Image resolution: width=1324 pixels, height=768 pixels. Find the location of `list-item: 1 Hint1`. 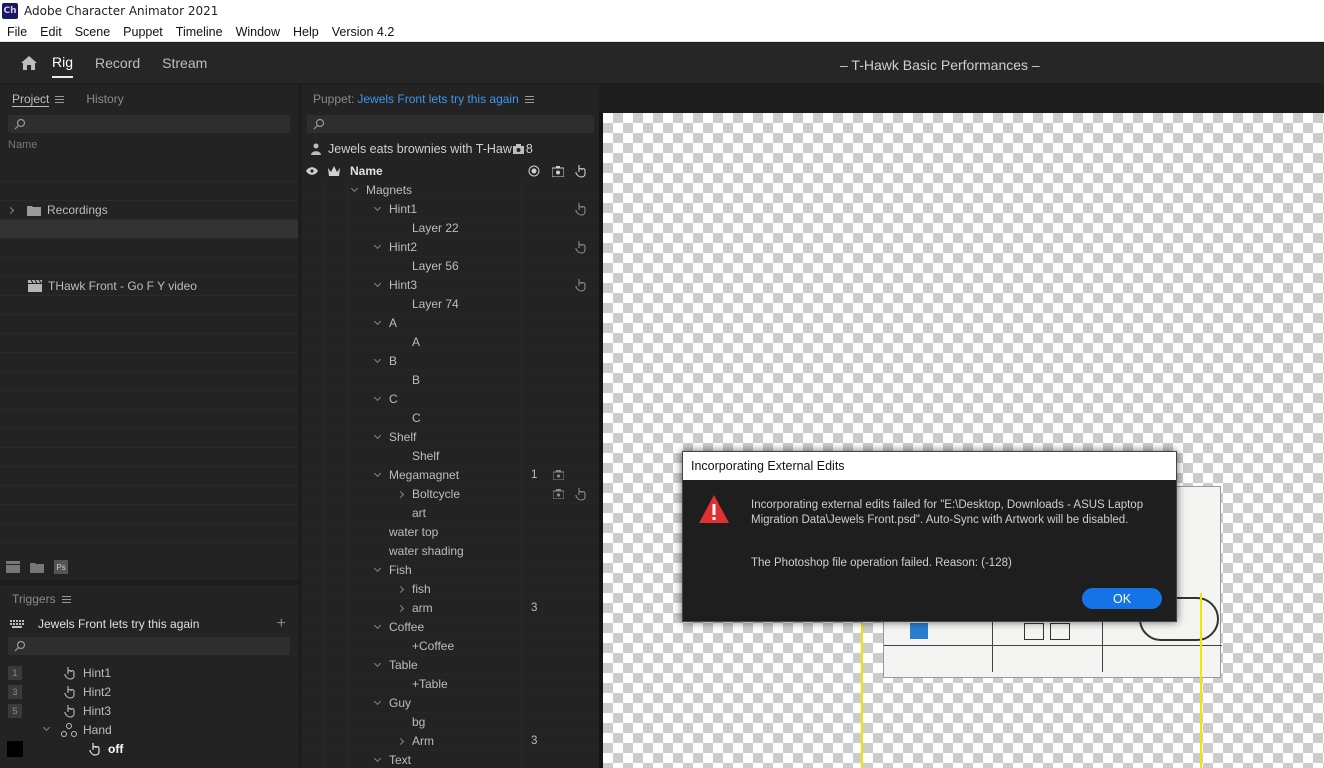

list-item: 1 Hint1 is located at coordinates (149, 672).